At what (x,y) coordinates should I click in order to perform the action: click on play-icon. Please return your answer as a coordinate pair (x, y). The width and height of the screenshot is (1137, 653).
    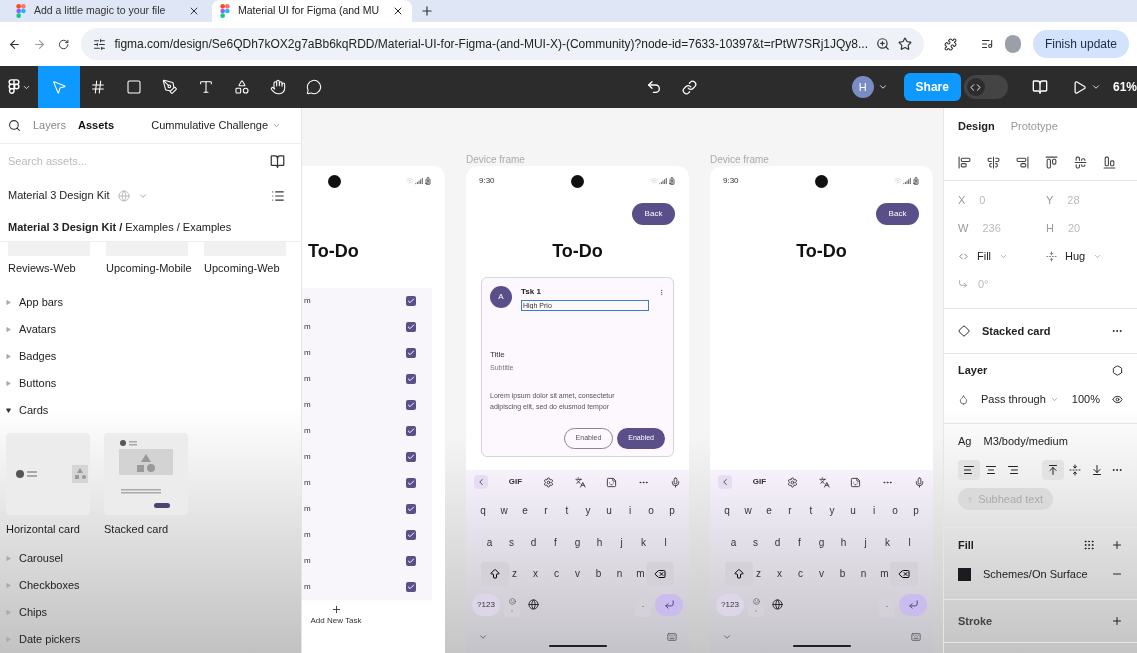
    Looking at the image, I should click on (1079, 87).